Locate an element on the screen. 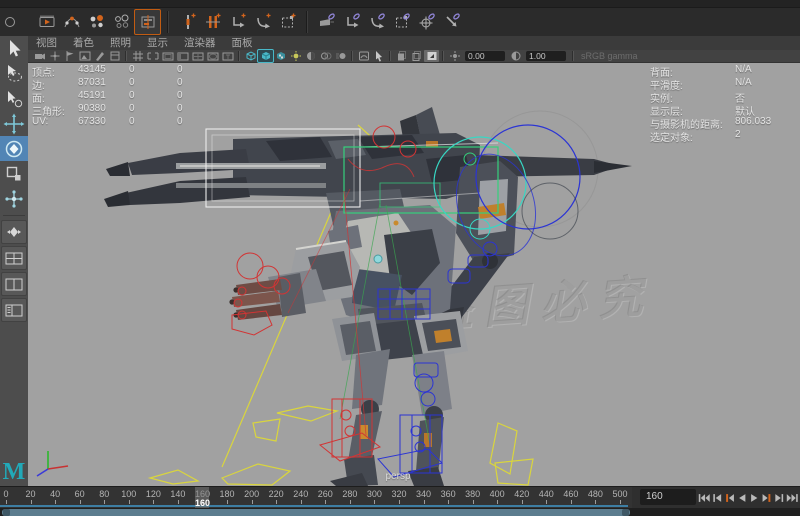 The width and height of the screenshot is (800, 516). wireframe-icon is located at coordinates (250, 56).